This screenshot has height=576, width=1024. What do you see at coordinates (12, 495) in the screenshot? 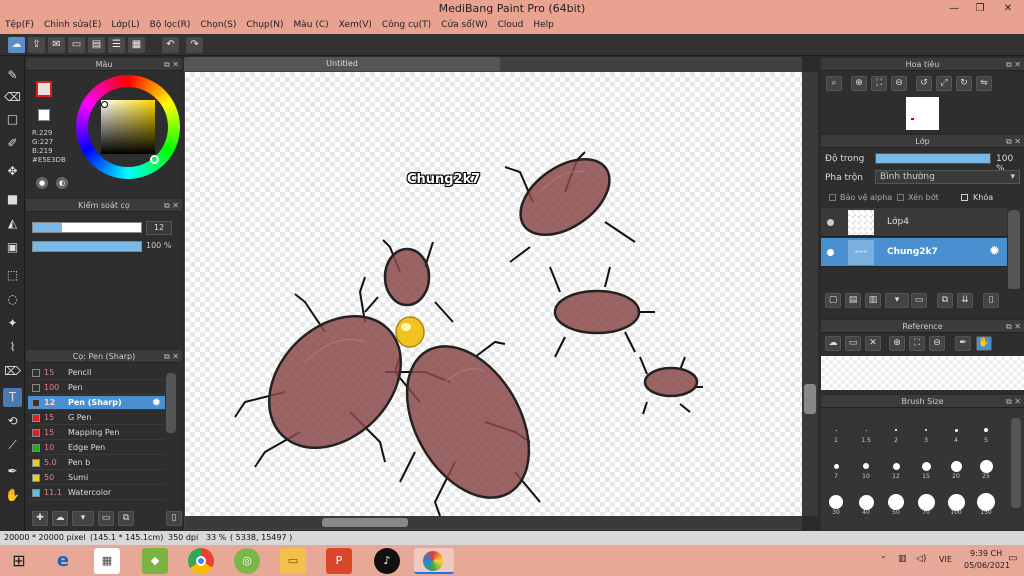
I see `hand-tool-icon: ✋` at bounding box center [12, 495].